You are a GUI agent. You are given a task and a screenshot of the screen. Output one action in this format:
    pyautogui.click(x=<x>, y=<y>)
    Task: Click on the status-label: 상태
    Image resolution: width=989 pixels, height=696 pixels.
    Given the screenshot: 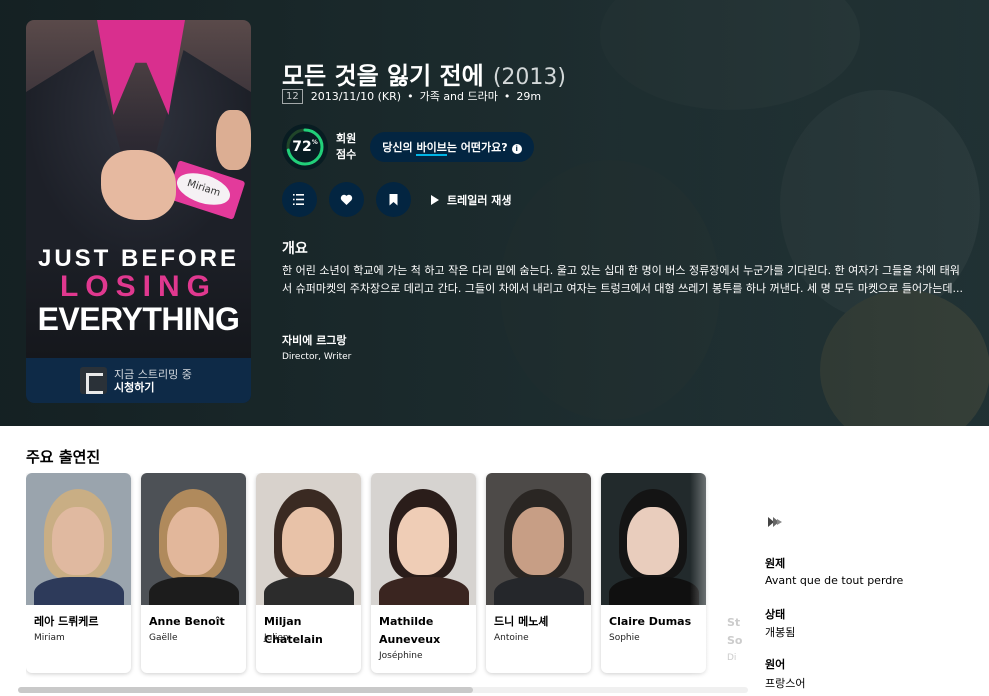 What is the action you would take?
    pyautogui.click(x=775, y=614)
    